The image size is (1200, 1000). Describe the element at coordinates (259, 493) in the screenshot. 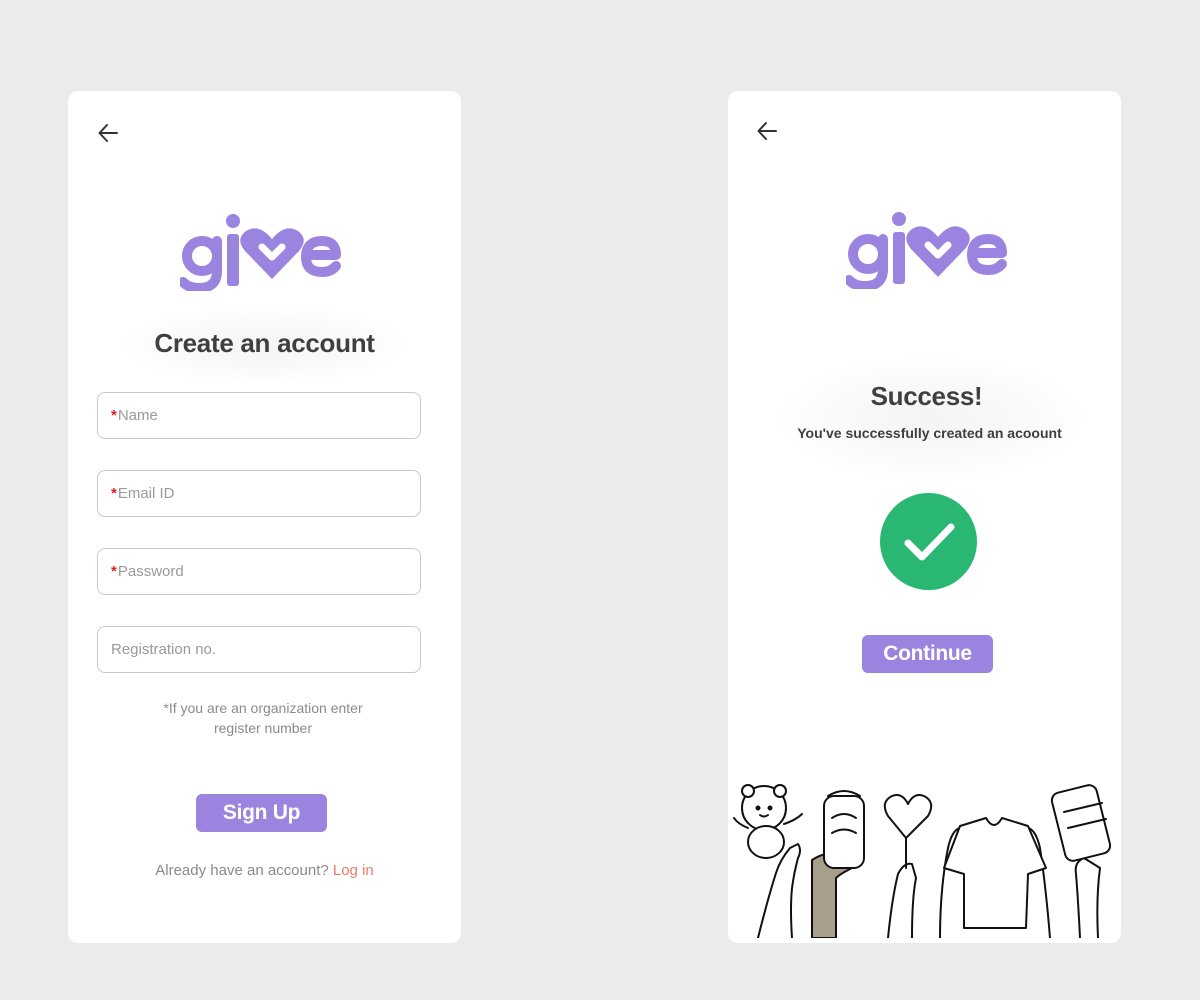

I see `email-field: * Email ID` at that location.